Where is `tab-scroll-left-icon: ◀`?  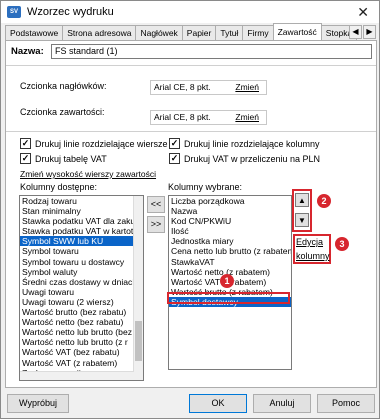 tab-scroll-left-icon: ◀ is located at coordinates (355, 32).